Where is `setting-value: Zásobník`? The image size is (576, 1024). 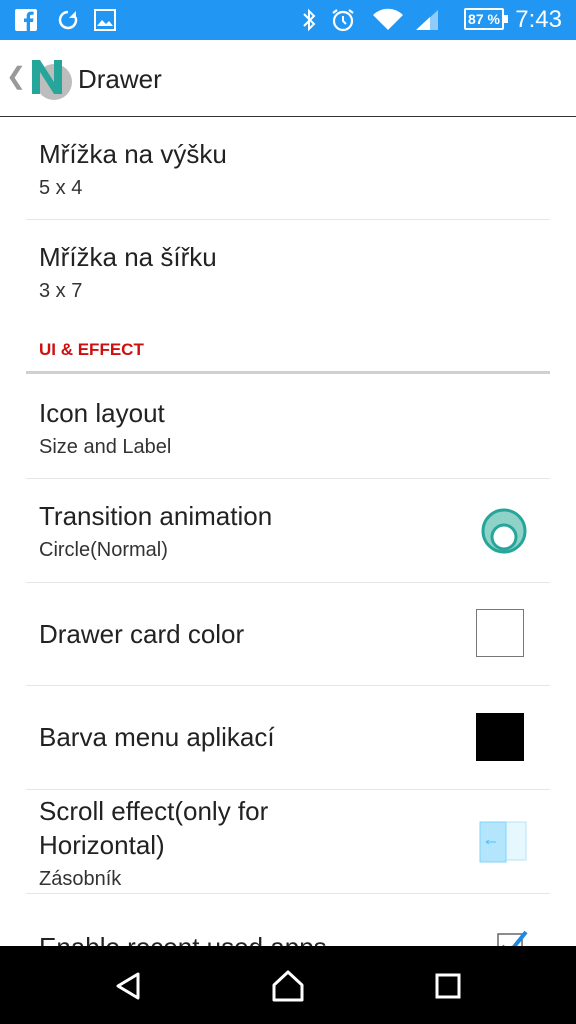
setting-value: Zásobník is located at coordinates (80, 879).